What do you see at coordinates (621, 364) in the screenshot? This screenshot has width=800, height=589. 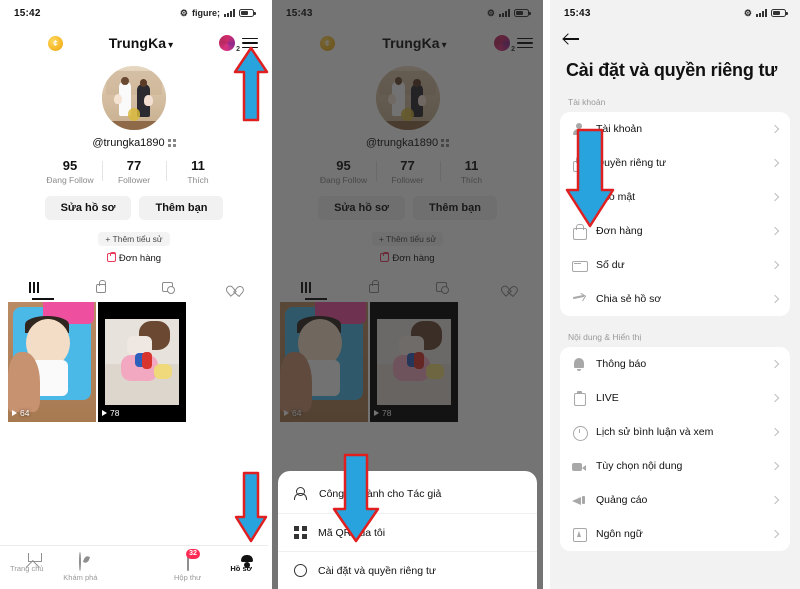 I see `setting-label: Thông báo` at bounding box center [621, 364].